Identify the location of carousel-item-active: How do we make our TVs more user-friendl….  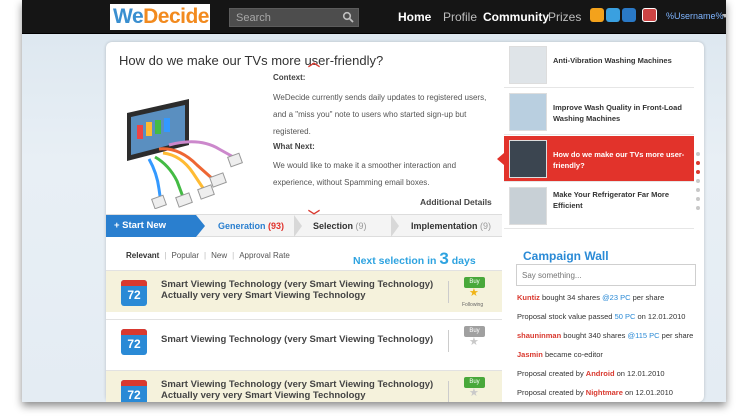
(595, 159).